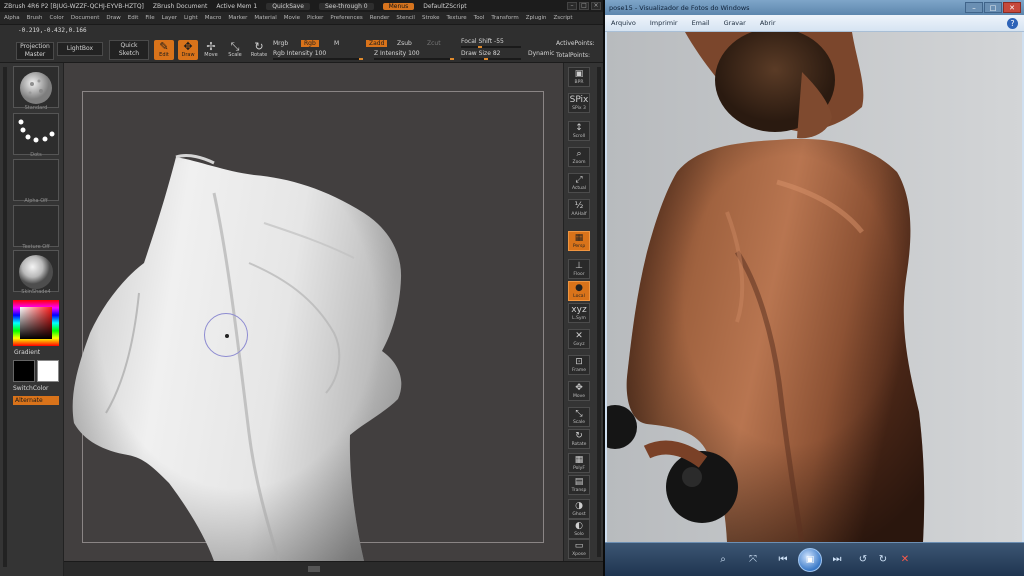 Image resolution: width=1024 pixels, height=576 pixels. I want to click on gradient-toggle: Gradient, so click(27, 352).